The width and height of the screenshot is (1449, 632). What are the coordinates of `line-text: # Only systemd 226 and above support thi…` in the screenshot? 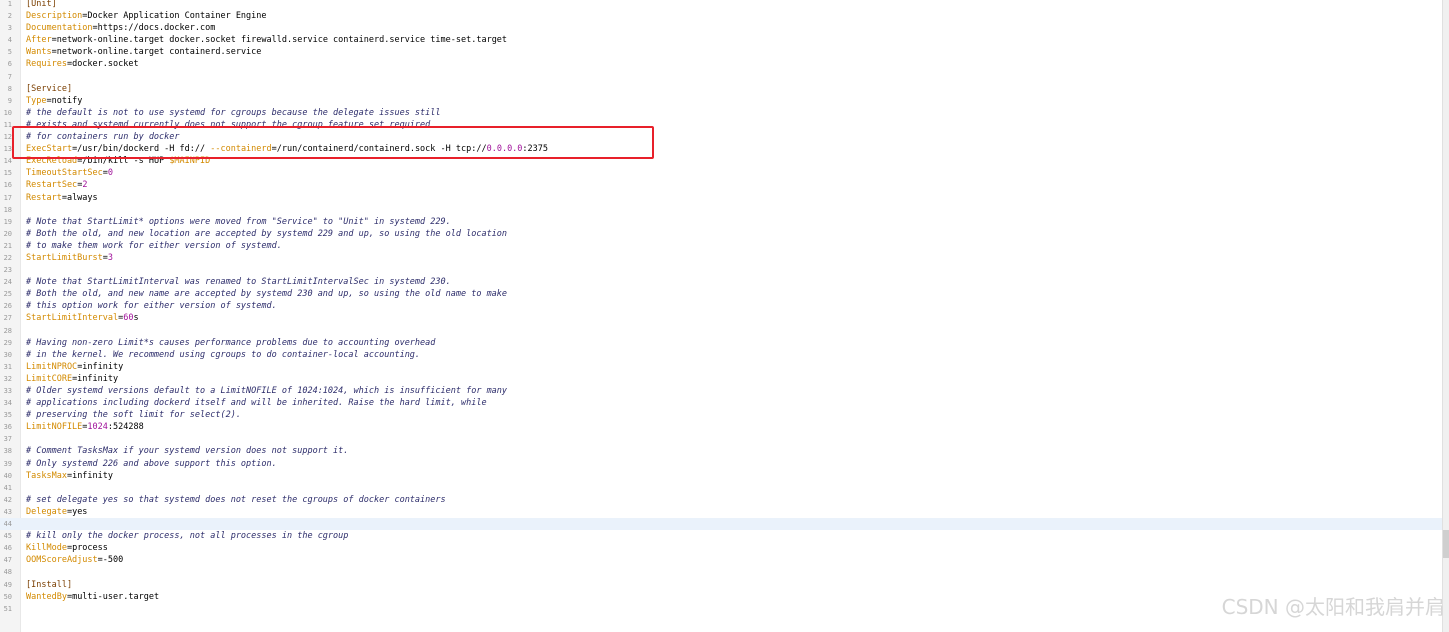 It's located at (151, 464).